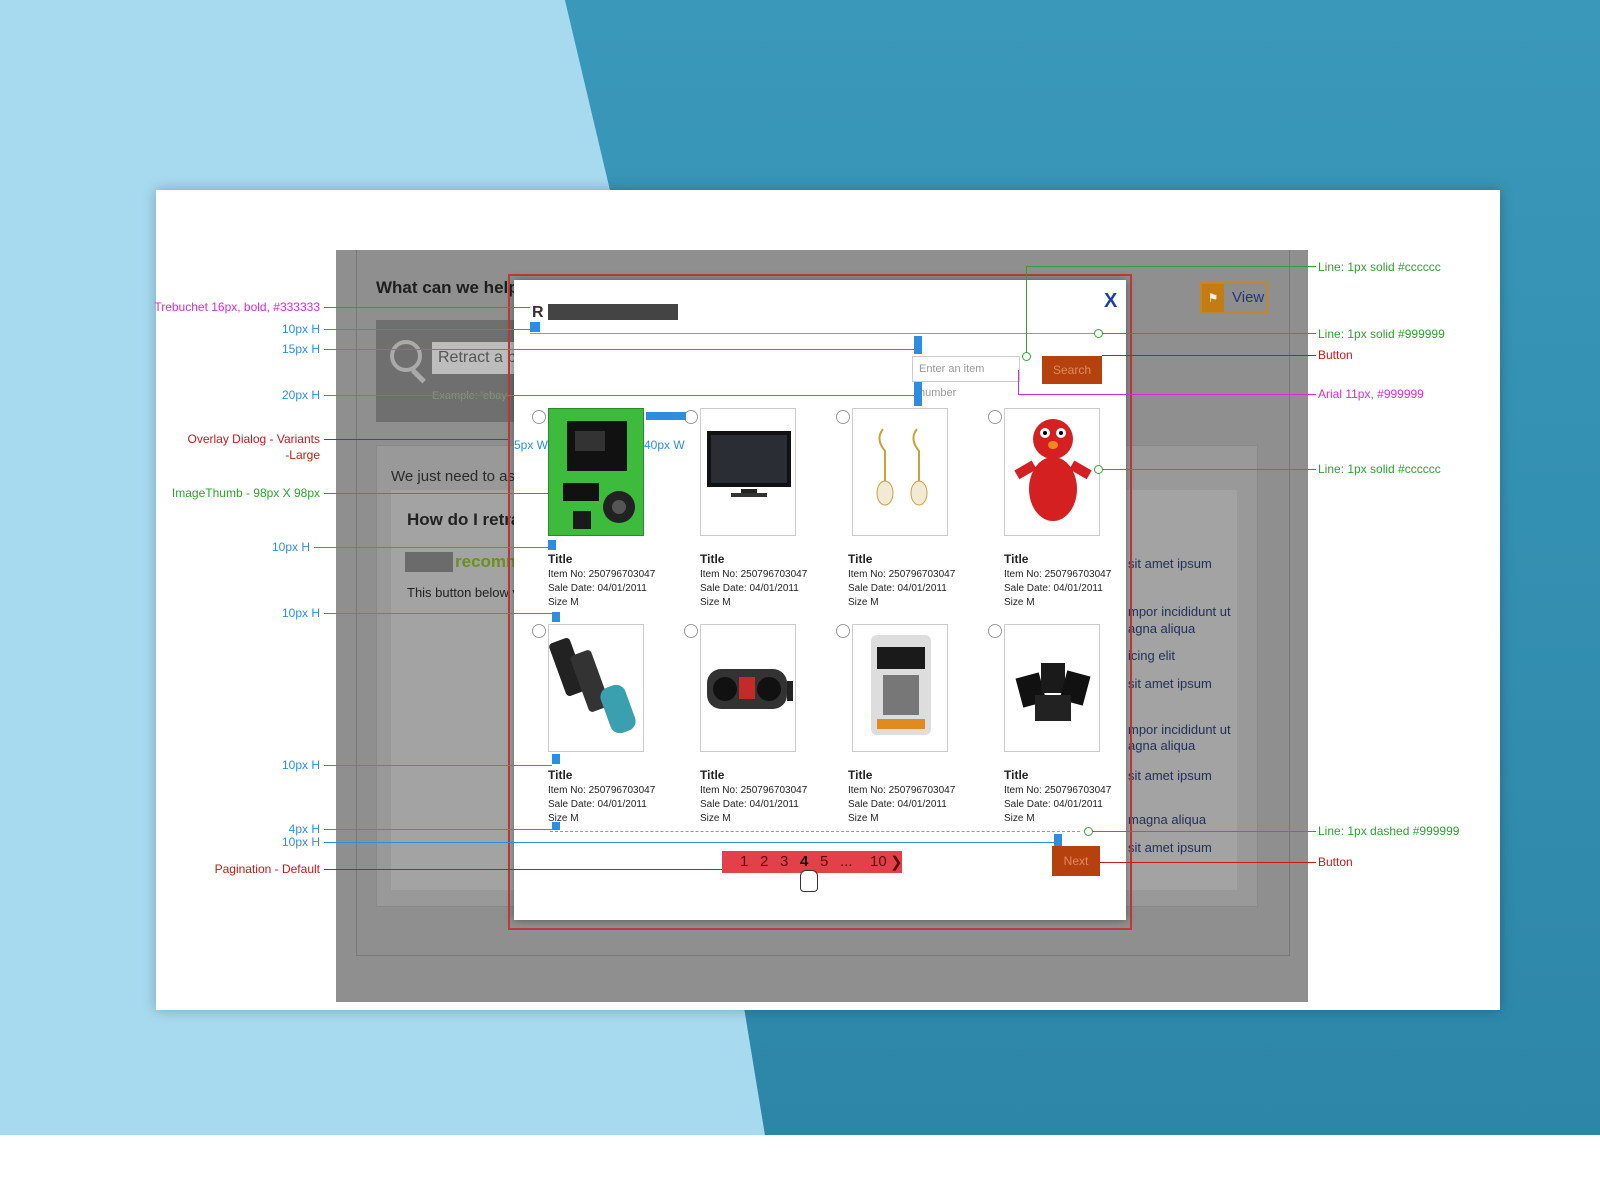  I want to click on flag-icon: ⚑, so click(1213, 298).